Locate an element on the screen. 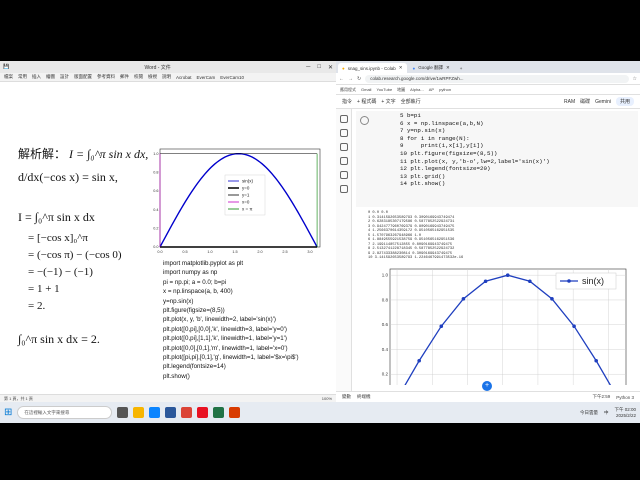  star-icon: ☆ is located at coordinates (635, 79).